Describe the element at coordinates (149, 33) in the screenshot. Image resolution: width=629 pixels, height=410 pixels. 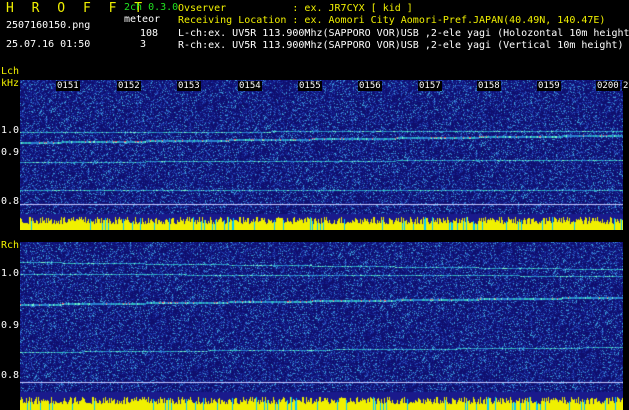
I see `meteor-count: 108` at that location.